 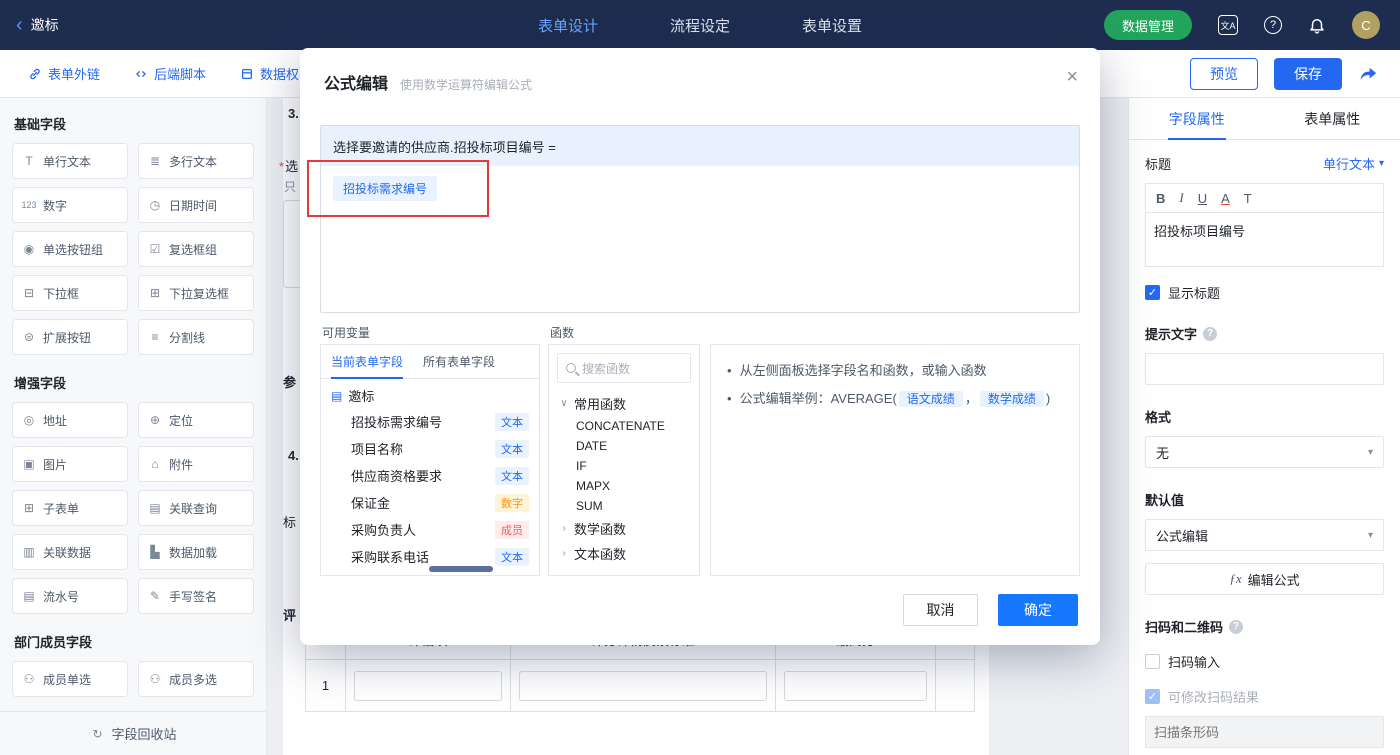 What do you see at coordinates (430, 448) in the screenshot?
I see `variable-item: 项目名称 文本` at bounding box center [430, 448].